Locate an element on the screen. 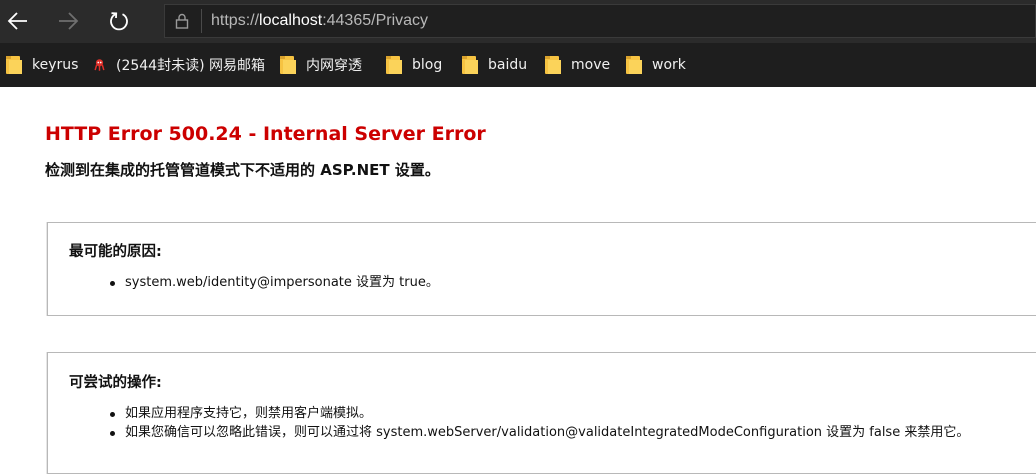 This screenshot has width=1036, height=474. forward-button is located at coordinates (68, 21).